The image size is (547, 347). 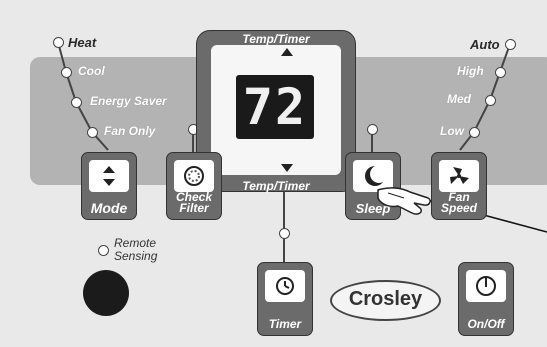 I want to click on timer-icon, so click(x=285, y=286).